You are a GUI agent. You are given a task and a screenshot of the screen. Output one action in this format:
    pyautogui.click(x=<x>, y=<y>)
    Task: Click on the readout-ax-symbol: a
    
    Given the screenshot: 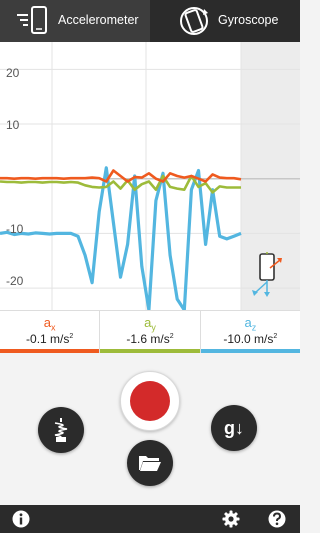 What is the action you would take?
    pyautogui.click(x=47, y=322)
    